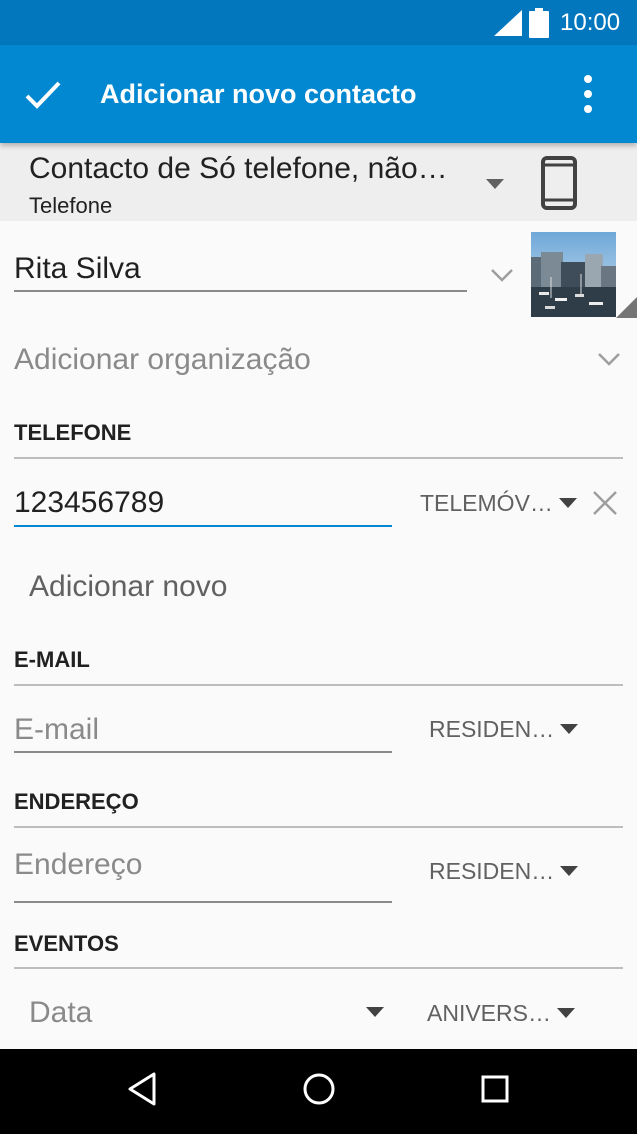  What do you see at coordinates (73, 432) in the screenshot?
I see `phone-section-header: TELEFONE` at bounding box center [73, 432].